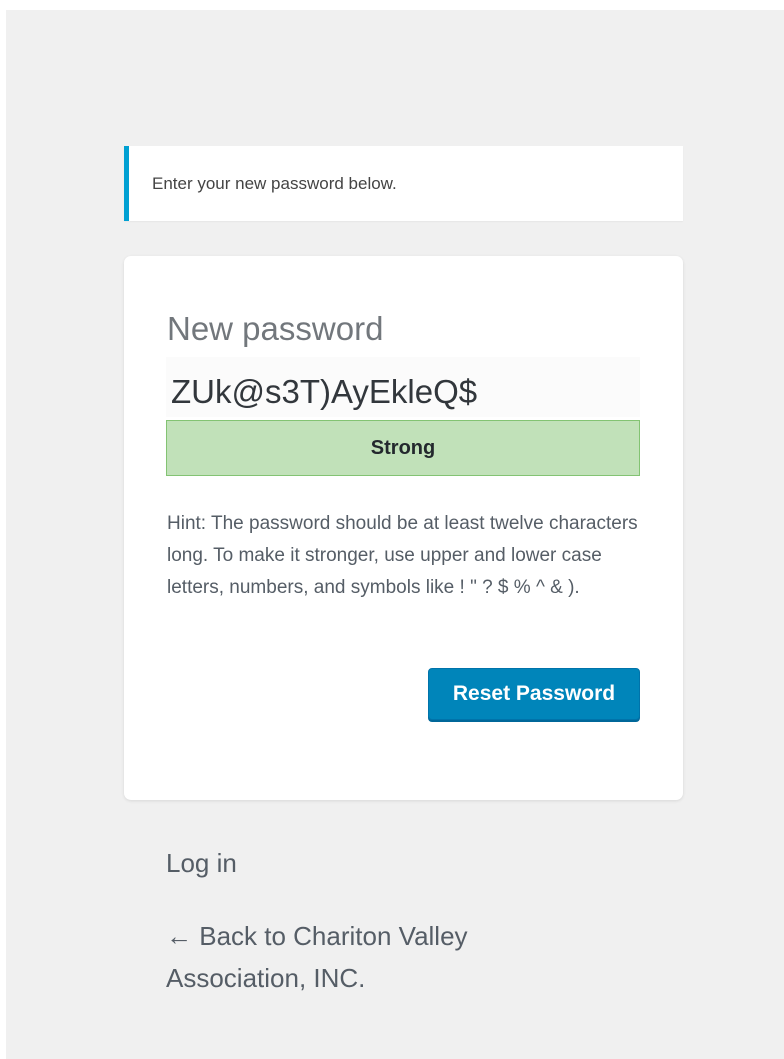 This screenshot has width=784, height=1059. What do you see at coordinates (403, 387) in the screenshot?
I see `new-password-input` at bounding box center [403, 387].